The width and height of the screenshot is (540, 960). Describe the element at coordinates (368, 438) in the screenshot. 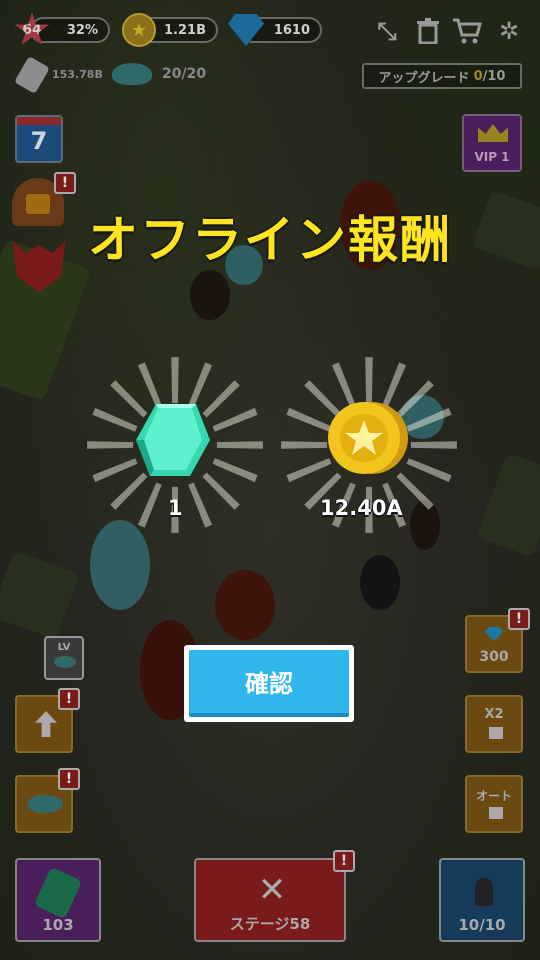

I see `gold-coin-icon` at that location.